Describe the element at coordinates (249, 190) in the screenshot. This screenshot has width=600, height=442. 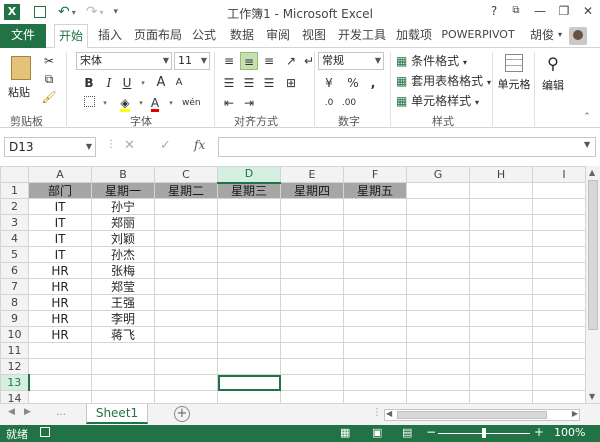
I see `cell: 星期三` at that location.